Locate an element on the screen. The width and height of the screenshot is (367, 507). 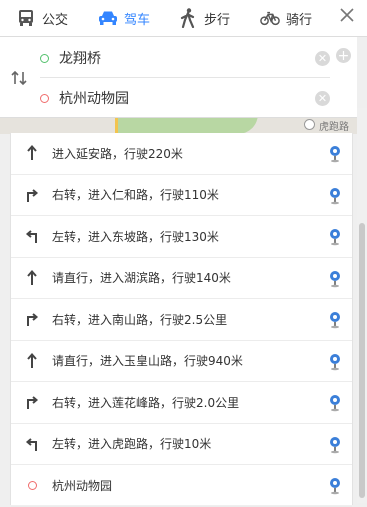
start-point-icon is located at coordinates (44, 58).